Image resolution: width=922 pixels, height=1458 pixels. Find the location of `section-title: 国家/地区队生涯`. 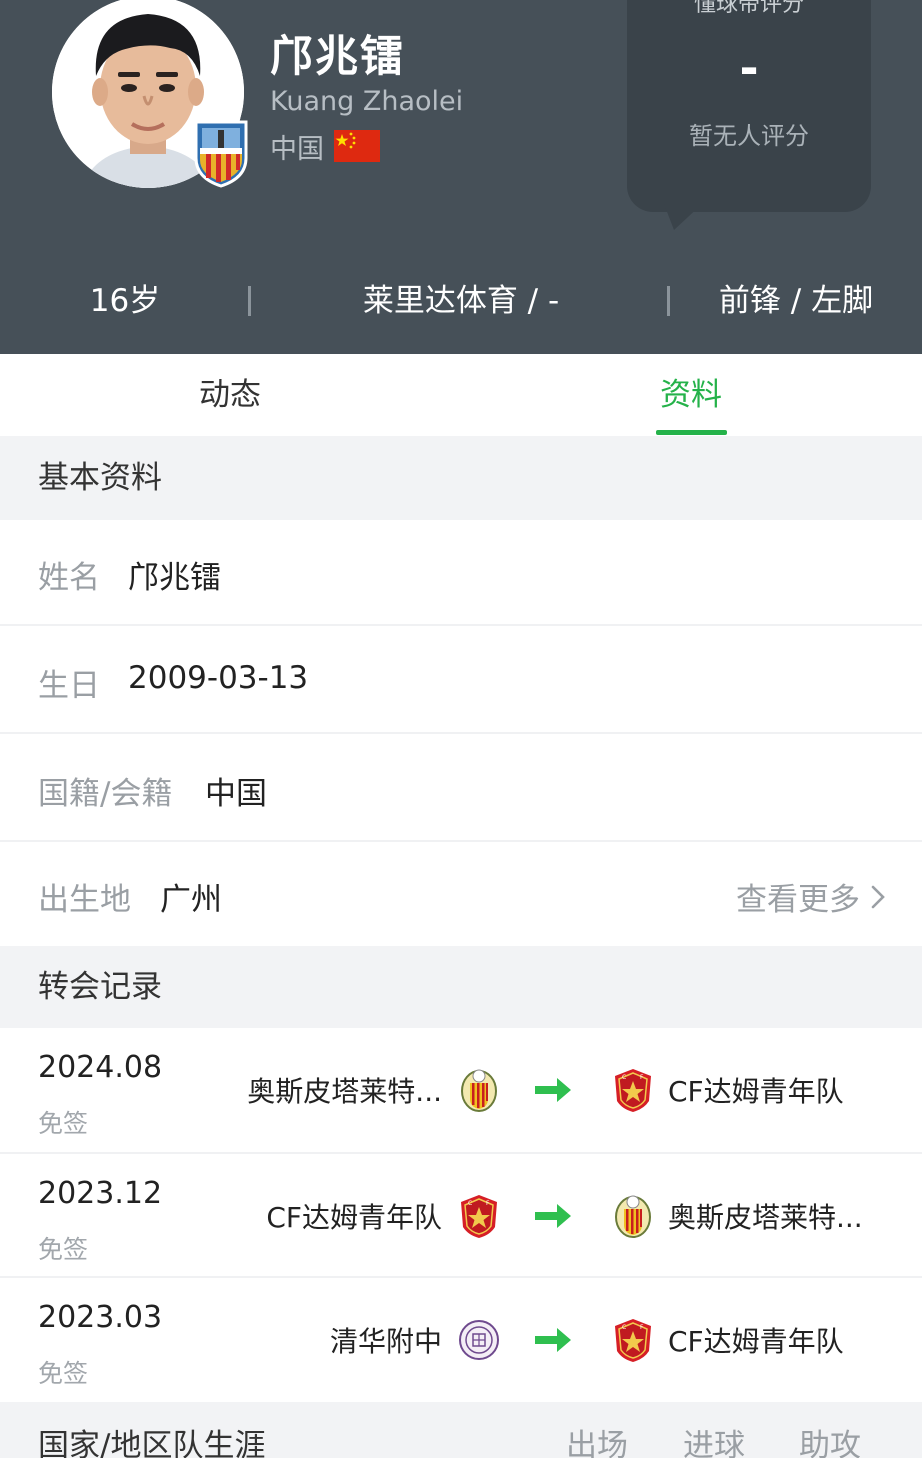

section-title: 国家/地区队生涯 is located at coordinates (152, 1443).